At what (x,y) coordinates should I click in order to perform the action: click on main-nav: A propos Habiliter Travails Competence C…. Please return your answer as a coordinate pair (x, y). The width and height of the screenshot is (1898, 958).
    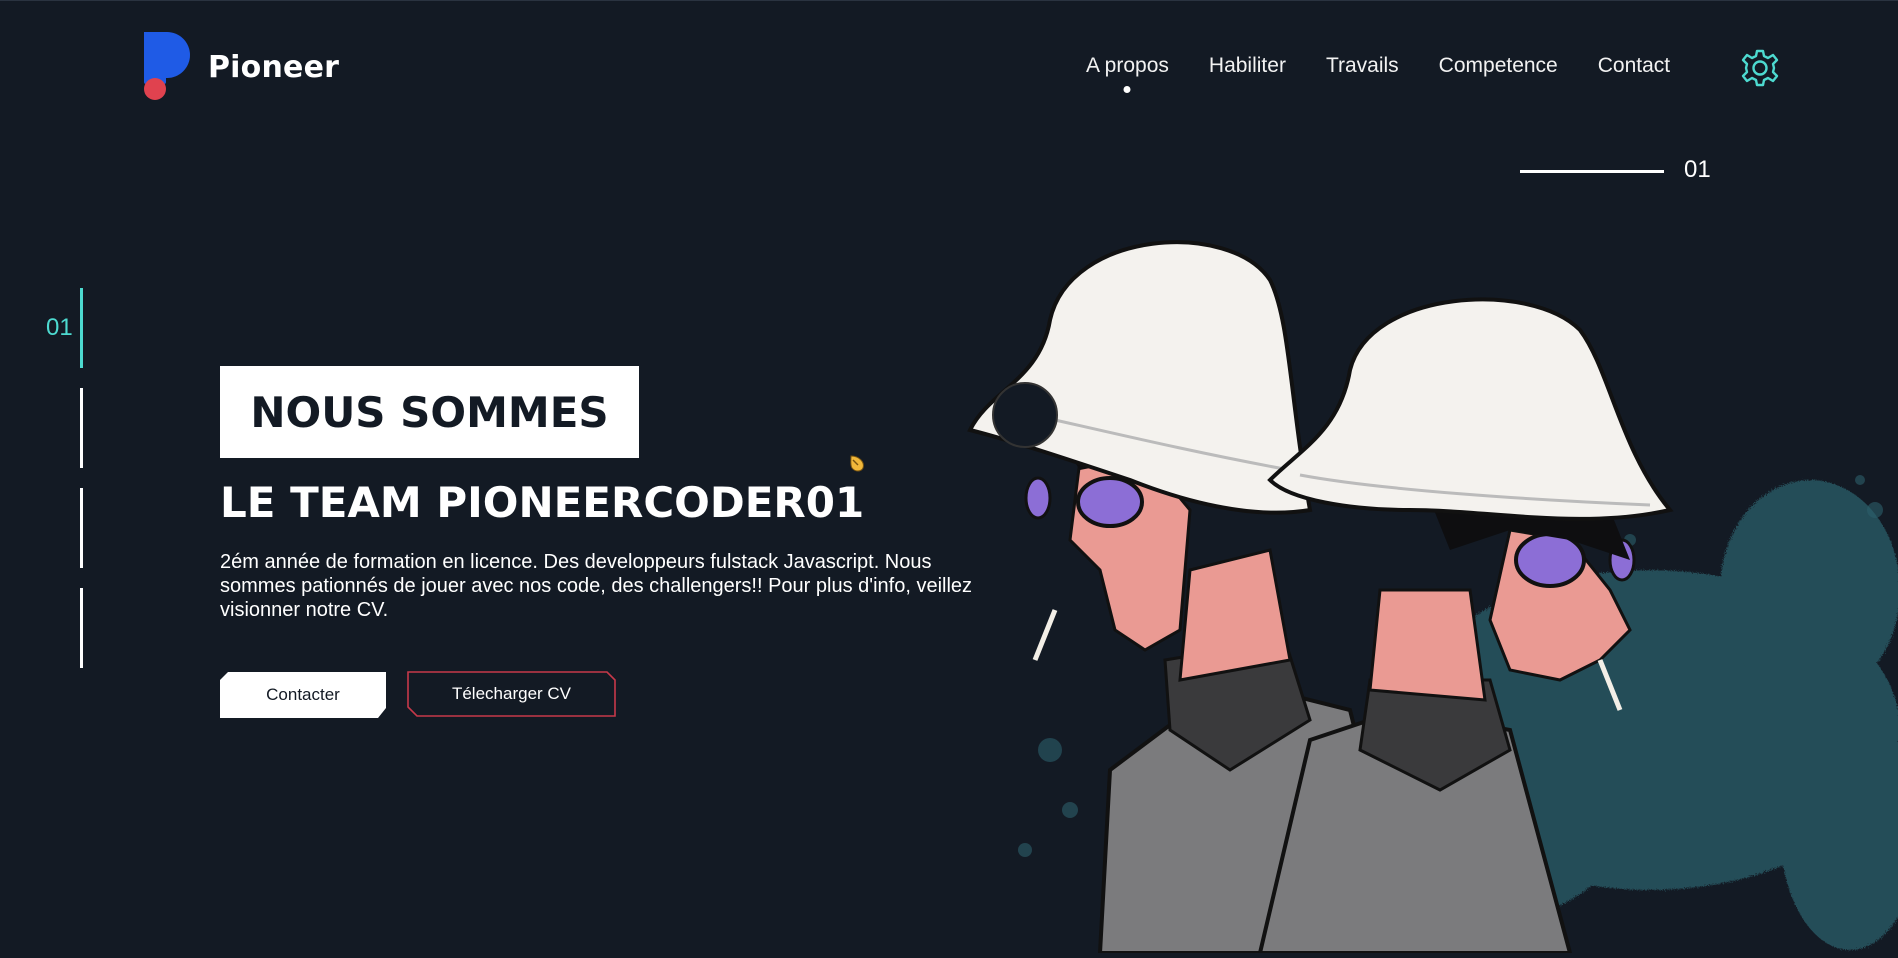
    Looking at the image, I should click on (1378, 66).